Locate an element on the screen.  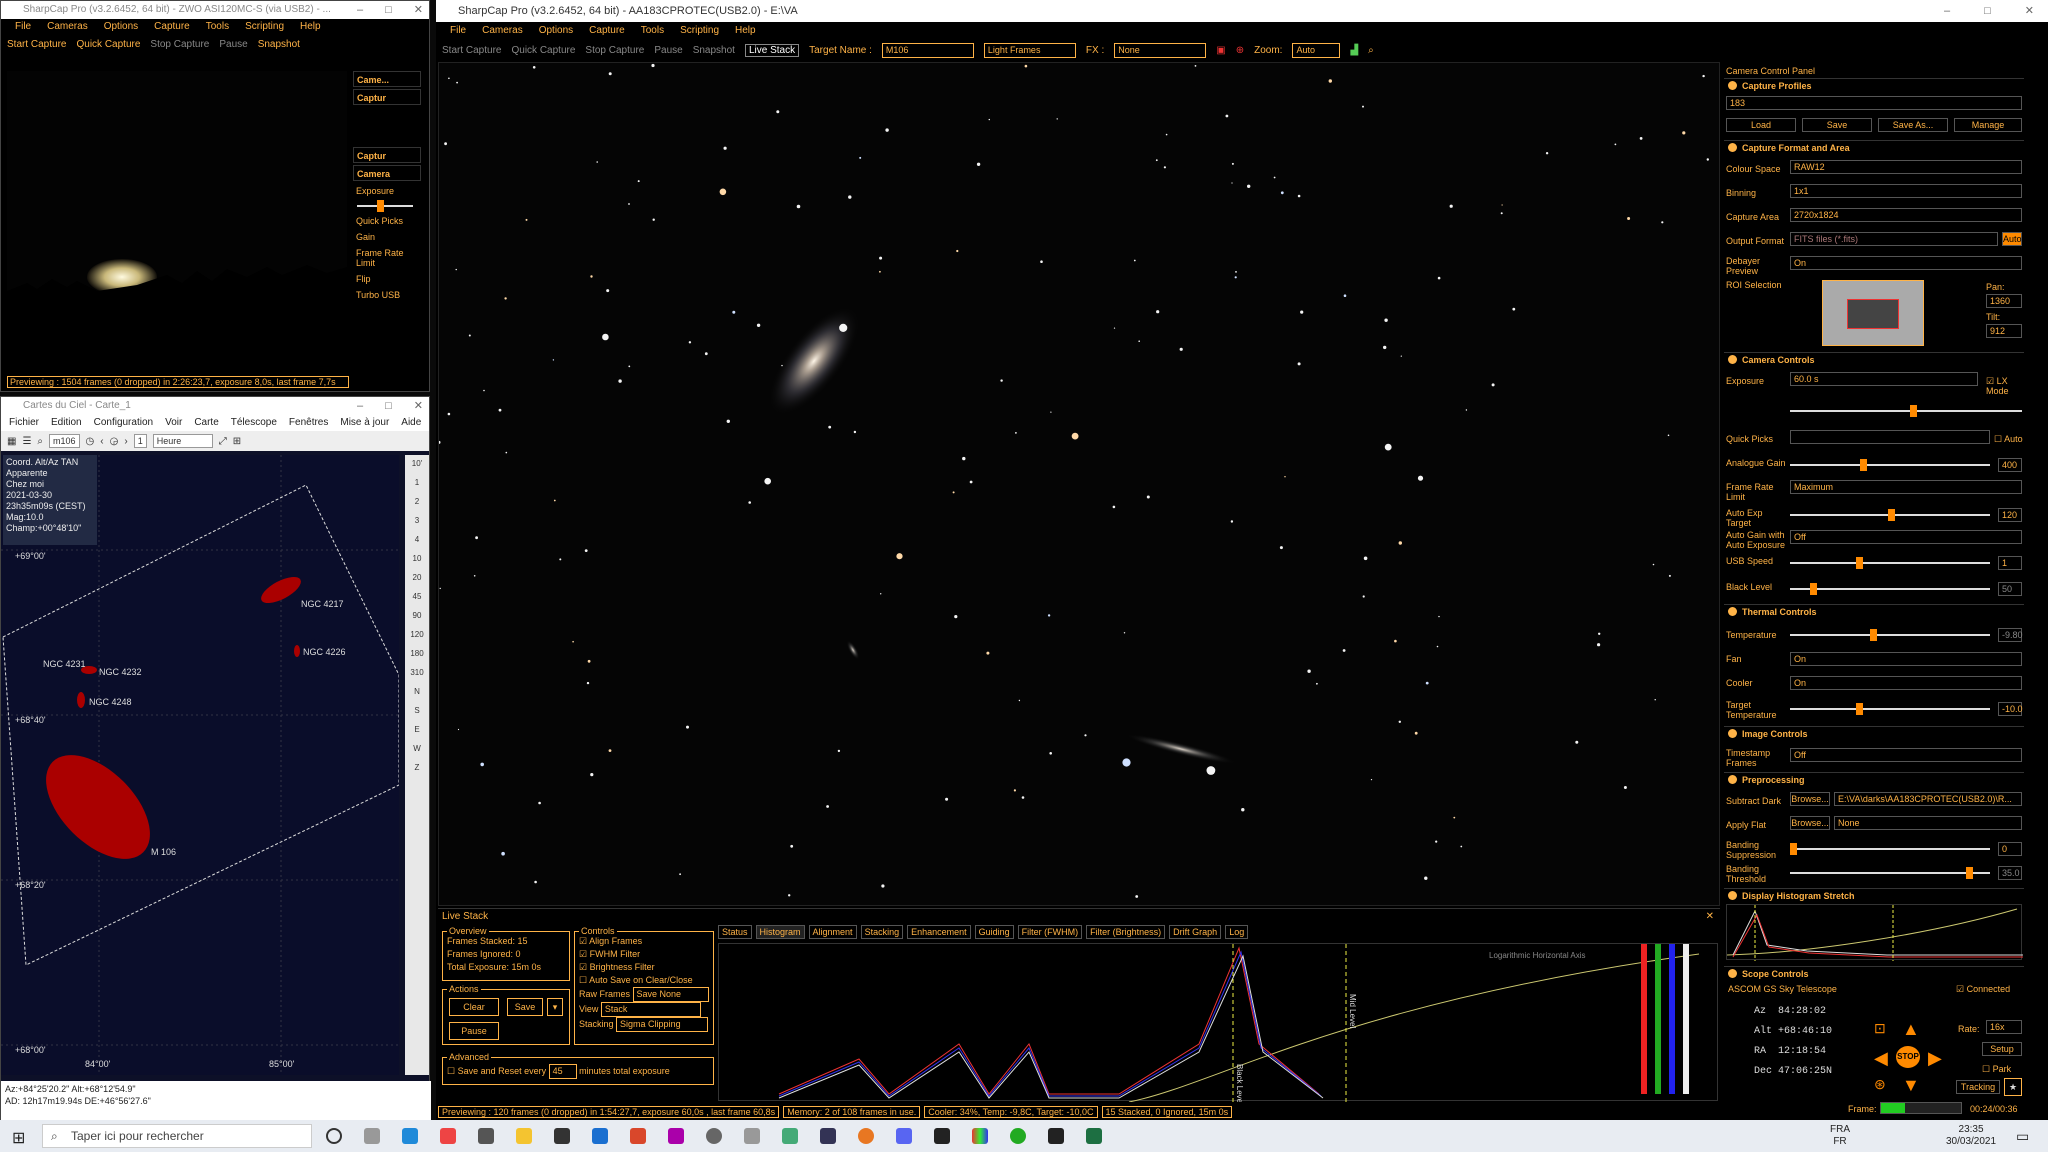
lx-mode-checkbox: ☑ LX Mode is located at coordinates (2006, 386).